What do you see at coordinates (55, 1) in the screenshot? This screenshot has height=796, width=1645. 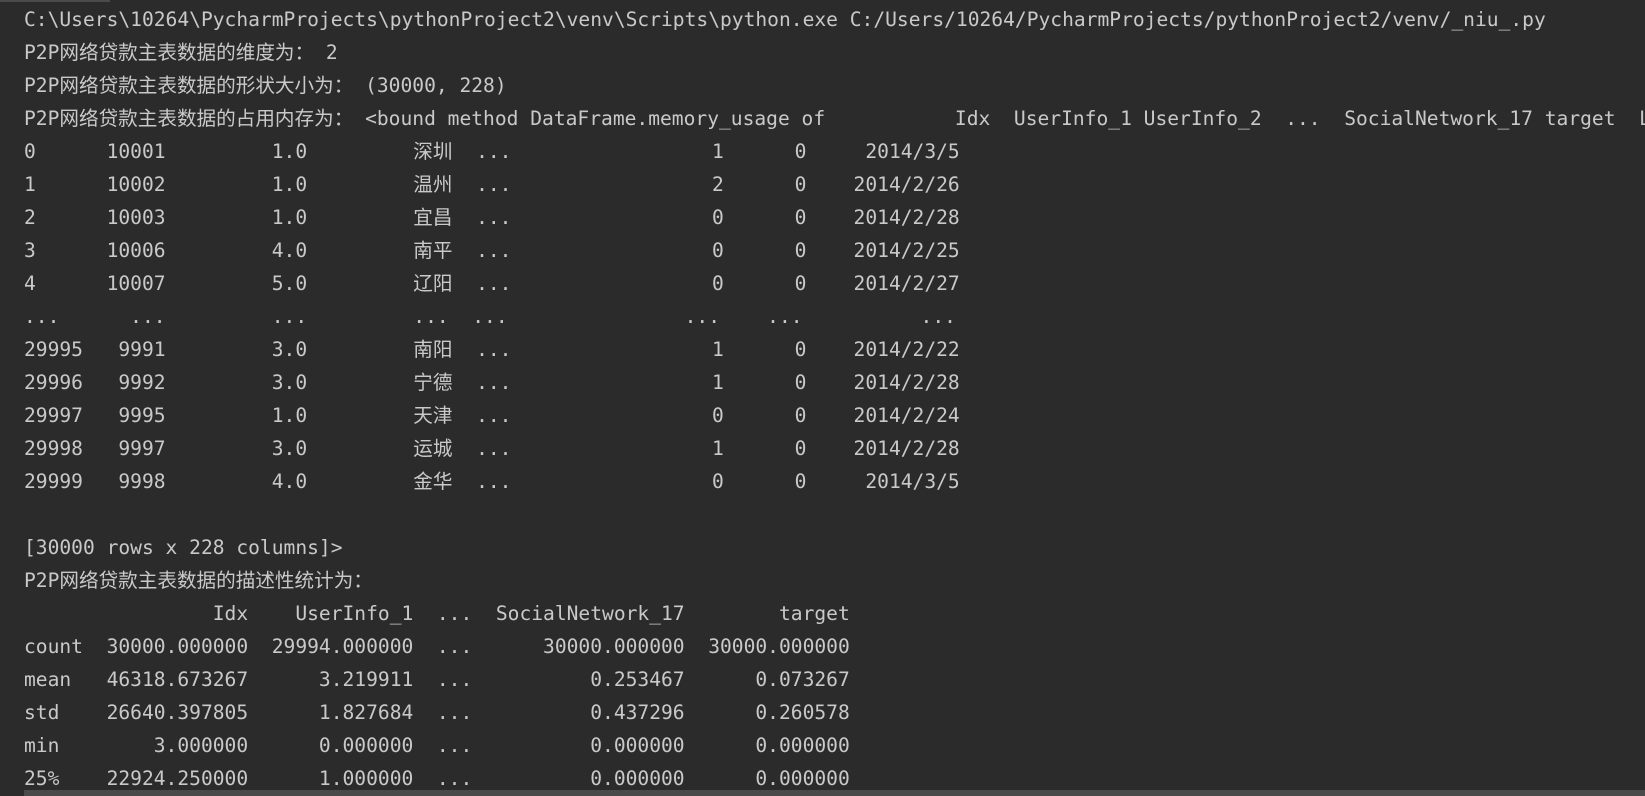 I see `console-top-divider` at bounding box center [55, 1].